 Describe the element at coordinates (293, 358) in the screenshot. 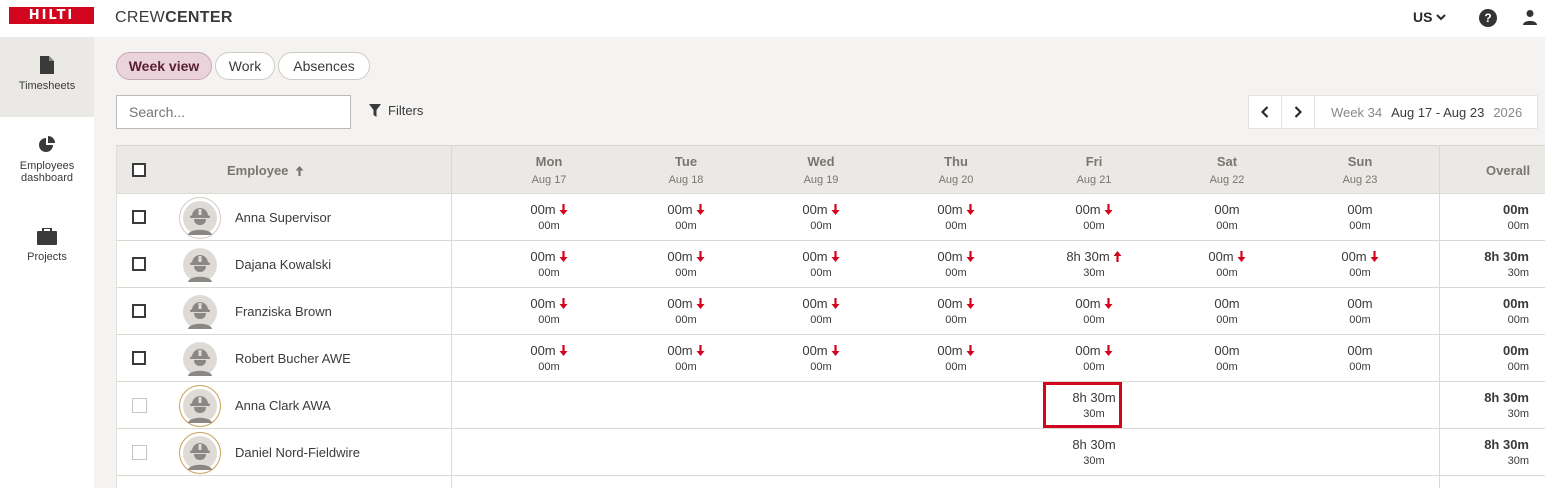

I see `employee-name: Robert Bucher AWE` at that location.